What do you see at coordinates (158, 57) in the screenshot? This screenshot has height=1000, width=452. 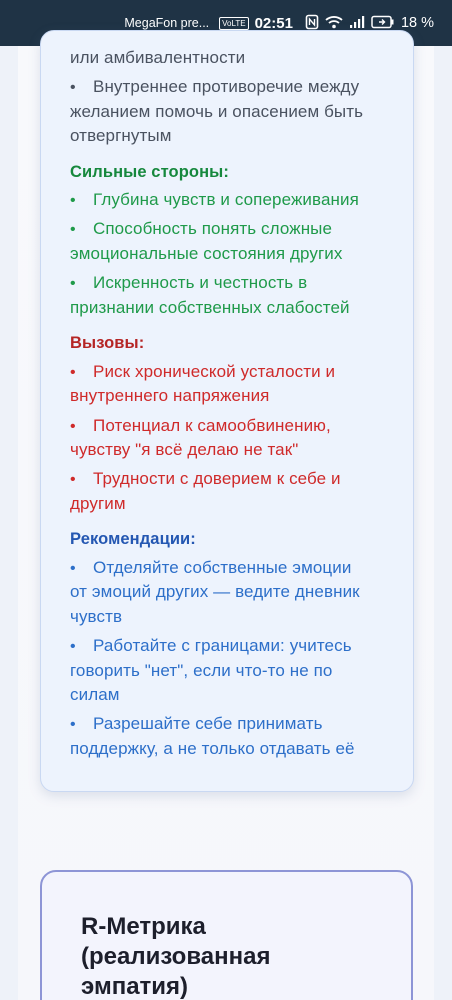 I see `intro-tail-text: или амбивалентности` at bounding box center [158, 57].